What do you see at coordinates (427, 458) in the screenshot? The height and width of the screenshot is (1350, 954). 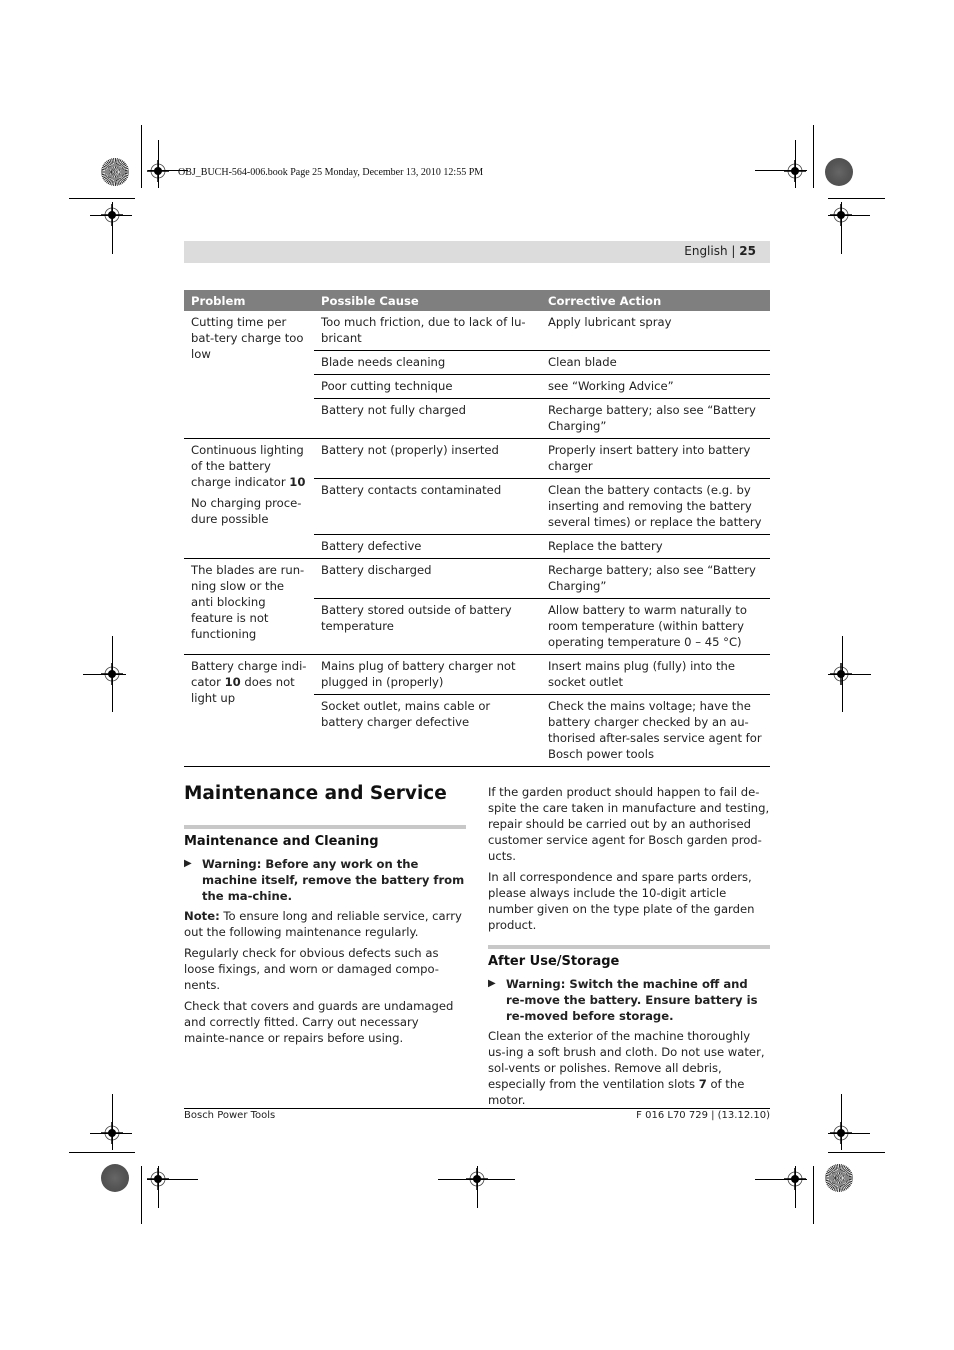 I see `cause-cell: Battery not (properly) inserted` at bounding box center [427, 458].